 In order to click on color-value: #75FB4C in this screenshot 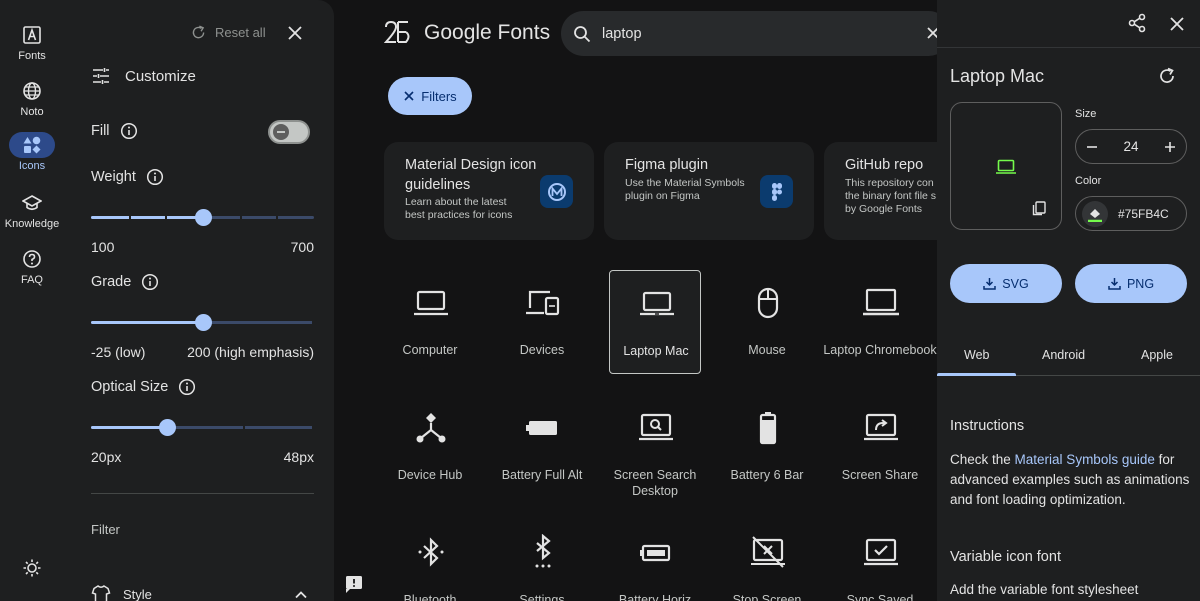, I will do `click(1143, 213)`.